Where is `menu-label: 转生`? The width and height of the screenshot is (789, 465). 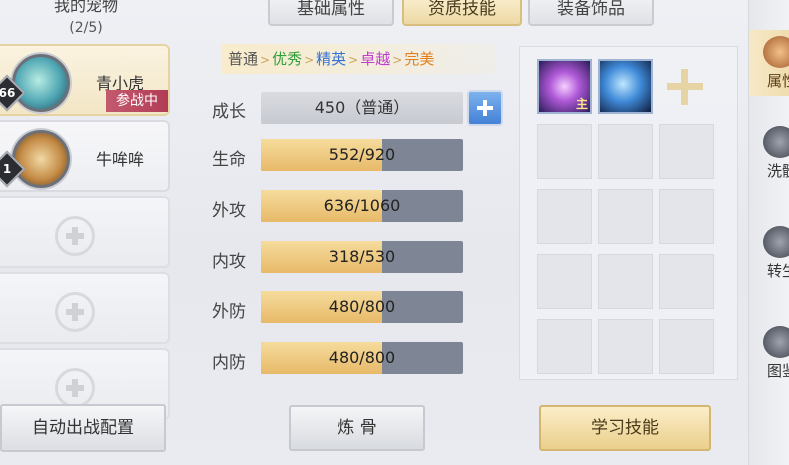
menu-label: 转生 is located at coordinates (778, 271).